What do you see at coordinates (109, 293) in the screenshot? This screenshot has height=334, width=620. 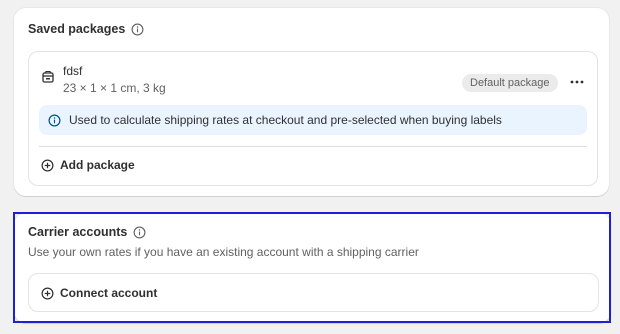 I see `connect-account-label: Connect account` at bounding box center [109, 293].